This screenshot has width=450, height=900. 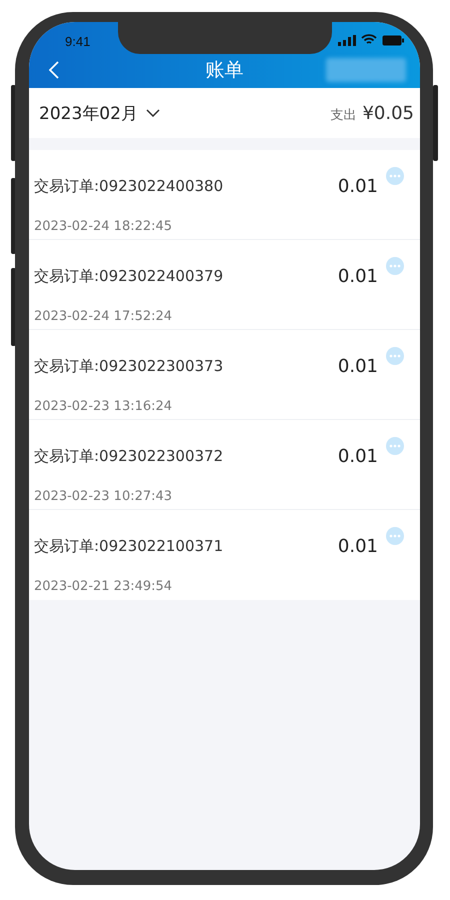 What do you see at coordinates (343, 115) in the screenshot?
I see `expense-label: 支出` at bounding box center [343, 115].